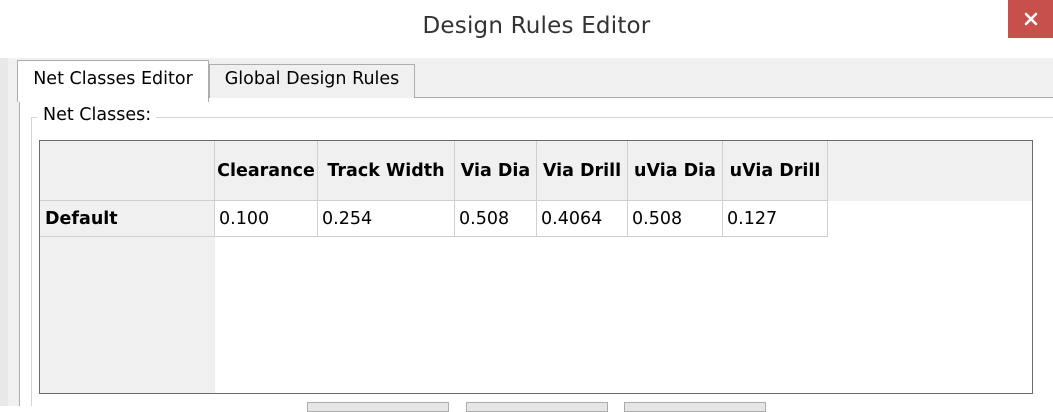 The width and height of the screenshot is (1053, 412). What do you see at coordinates (536, 26) in the screenshot?
I see `window-title: Design Rules Editor` at bounding box center [536, 26].